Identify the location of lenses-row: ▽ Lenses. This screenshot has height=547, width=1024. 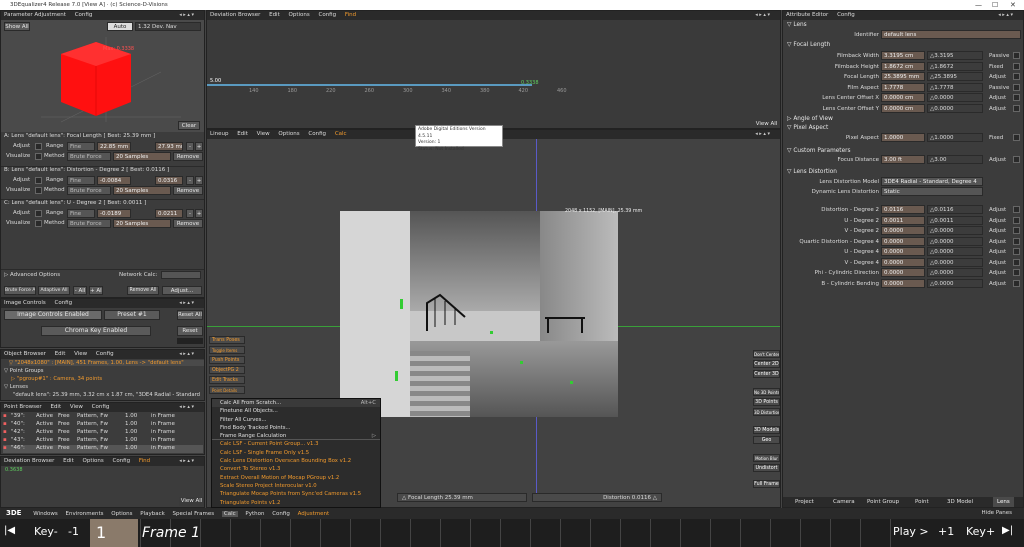
(16, 387).